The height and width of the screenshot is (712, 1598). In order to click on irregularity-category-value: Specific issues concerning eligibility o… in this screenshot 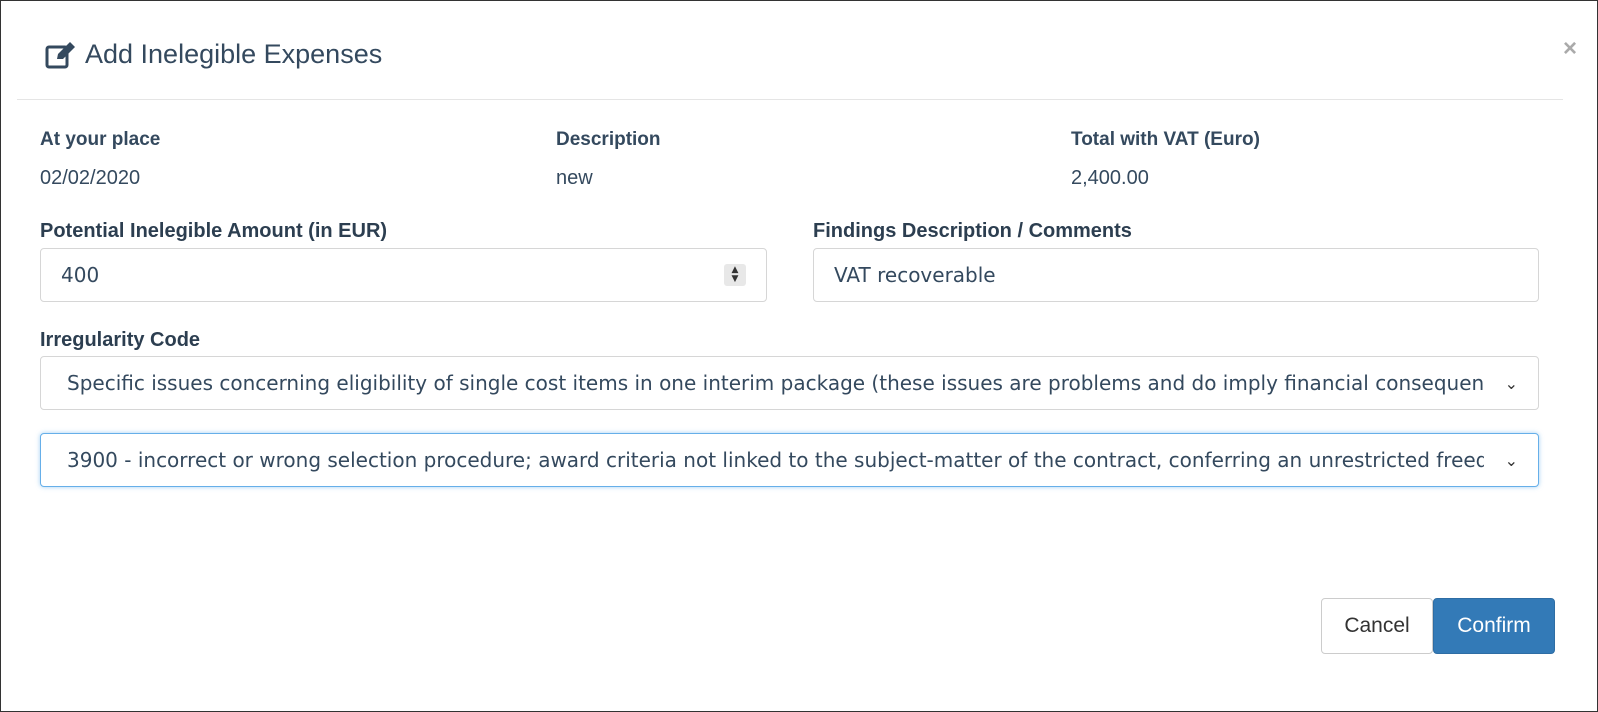, I will do `click(775, 383)`.